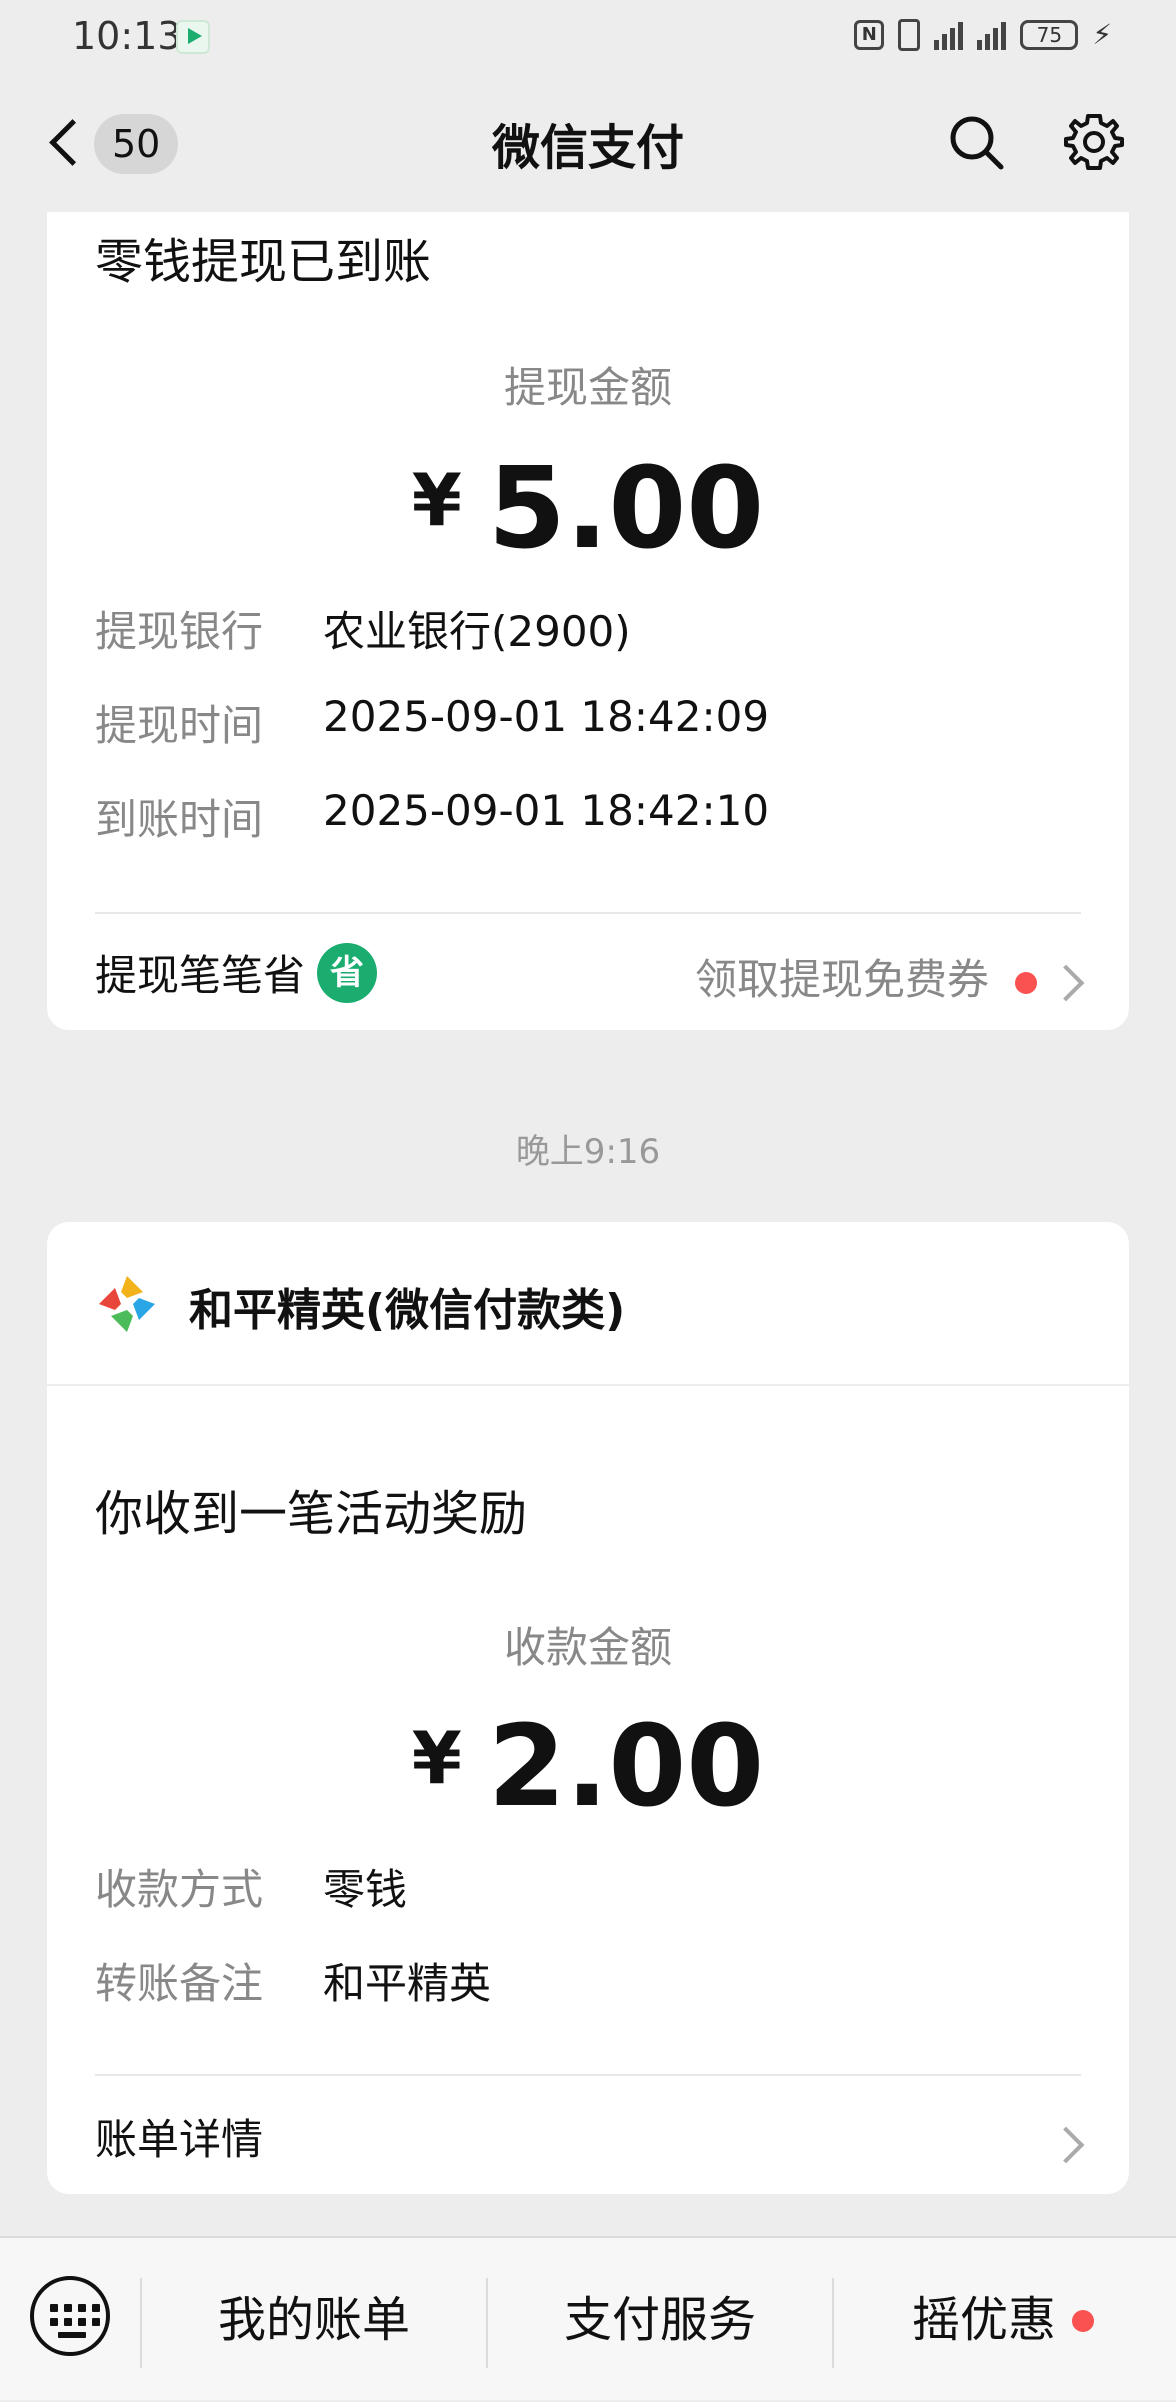  What do you see at coordinates (347, 972) in the screenshot?
I see `saving-badge-icon: 省` at bounding box center [347, 972].